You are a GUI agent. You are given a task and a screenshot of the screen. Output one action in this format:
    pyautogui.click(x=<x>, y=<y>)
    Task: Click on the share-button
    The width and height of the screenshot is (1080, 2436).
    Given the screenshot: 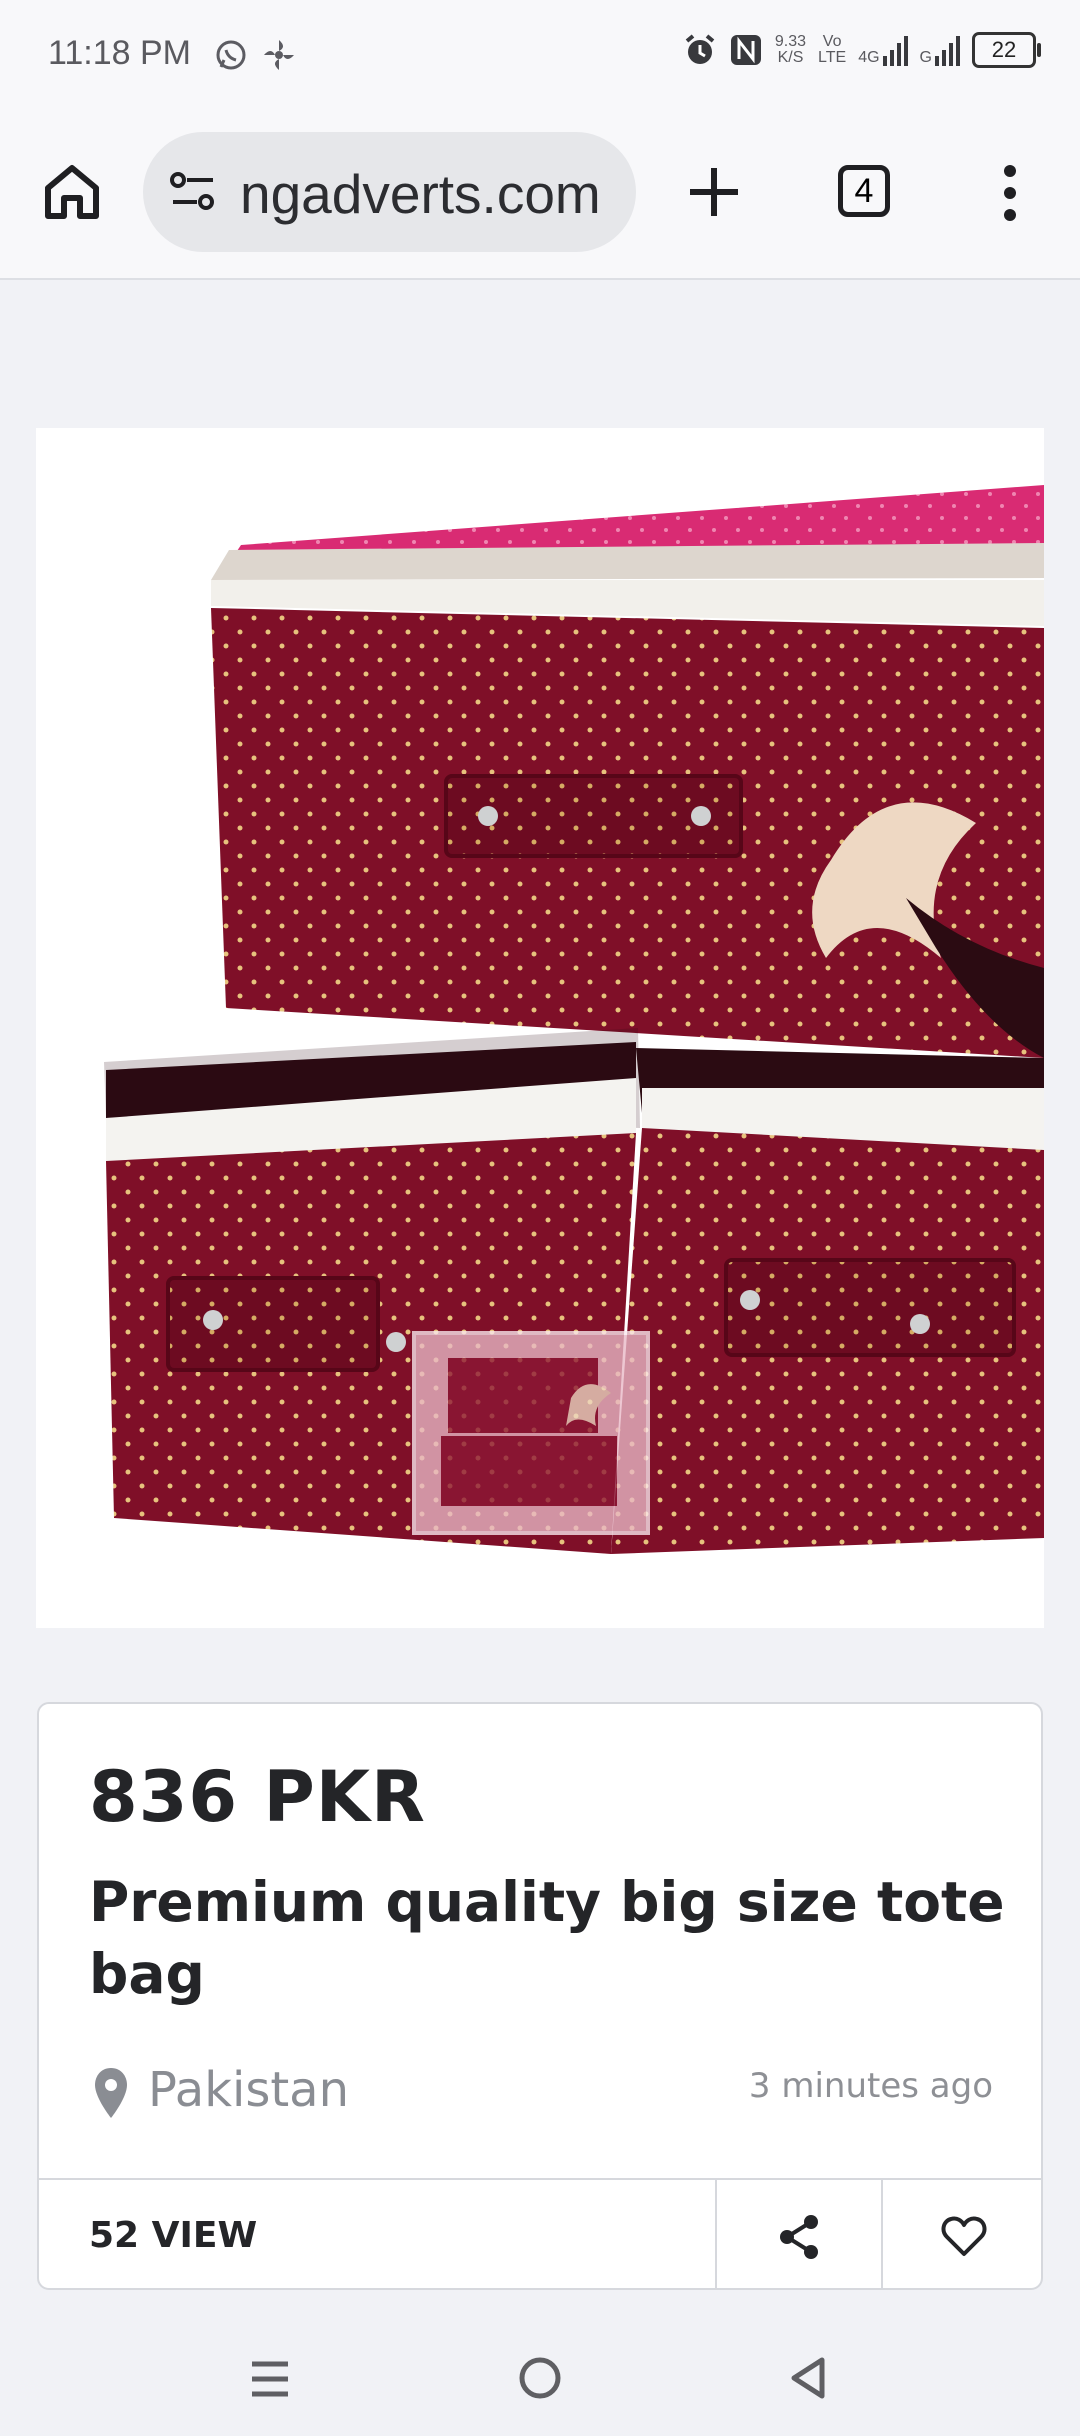 What is the action you would take?
    pyautogui.click(x=799, y=2234)
    